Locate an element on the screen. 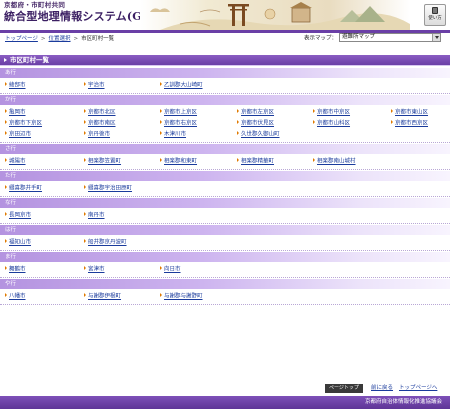 The height and width of the screenshot is (409, 450). municipality-item: 京都市伏見区 is located at coordinates (255, 124).